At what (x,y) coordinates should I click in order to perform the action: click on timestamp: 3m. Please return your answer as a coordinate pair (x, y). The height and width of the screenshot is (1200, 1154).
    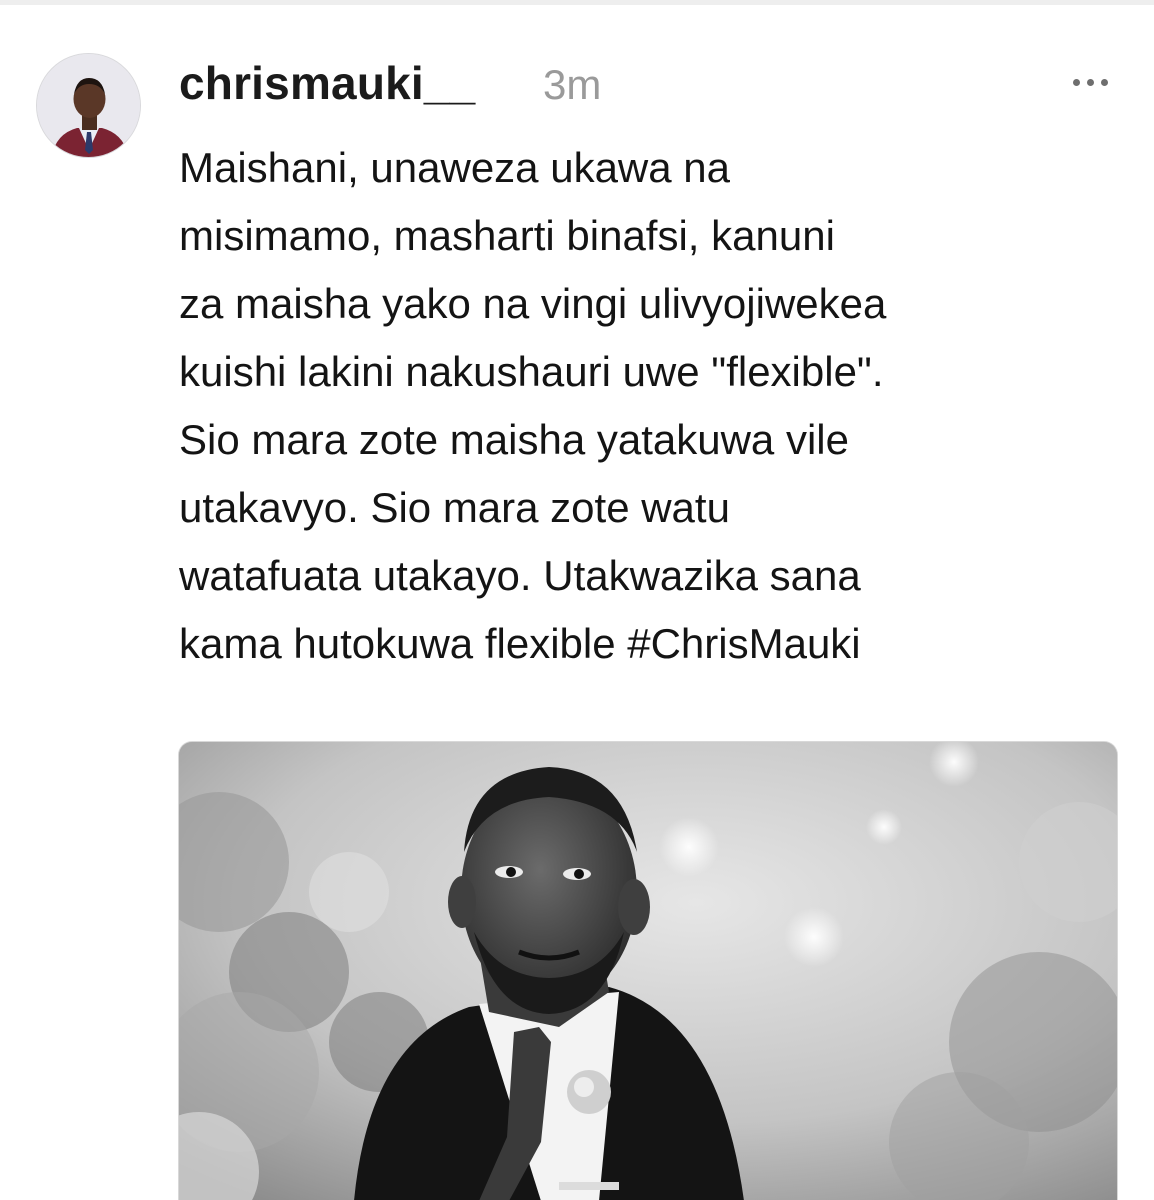
    Looking at the image, I should click on (572, 84).